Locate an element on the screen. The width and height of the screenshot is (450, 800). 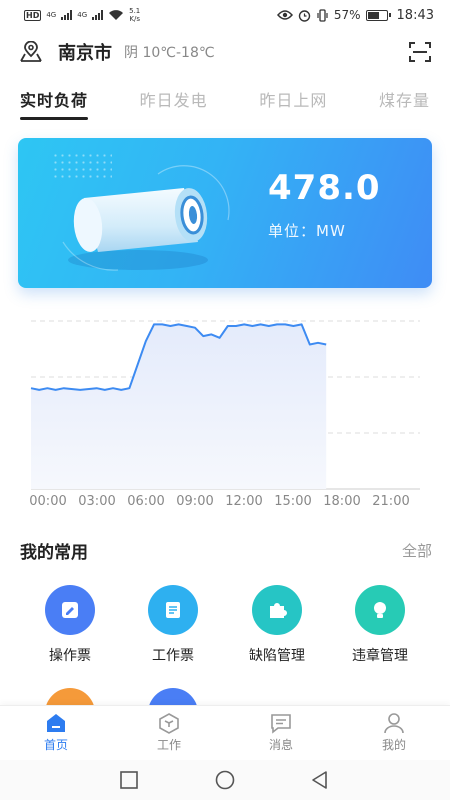
pen-note-icon is located at coordinates (70, 610).